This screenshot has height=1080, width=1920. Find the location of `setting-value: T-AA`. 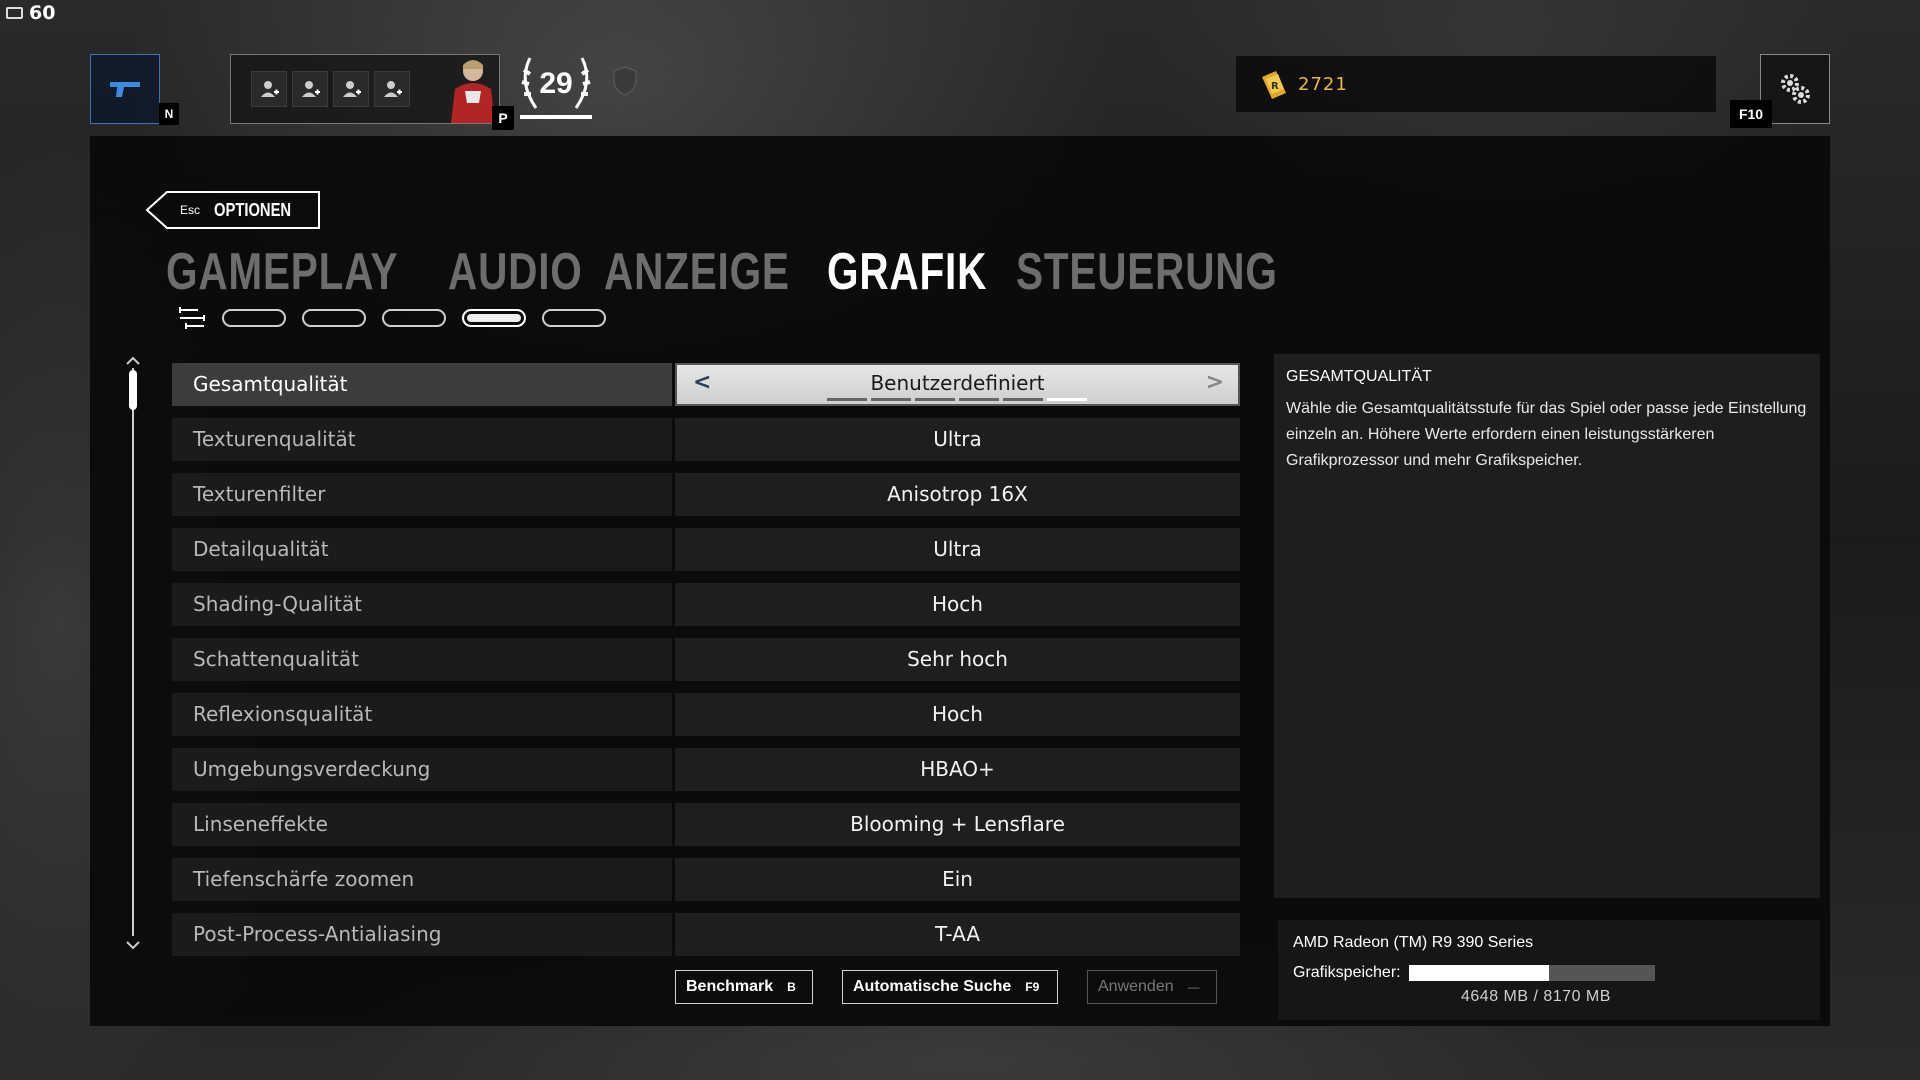

setting-value: T-AA is located at coordinates (957, 934).